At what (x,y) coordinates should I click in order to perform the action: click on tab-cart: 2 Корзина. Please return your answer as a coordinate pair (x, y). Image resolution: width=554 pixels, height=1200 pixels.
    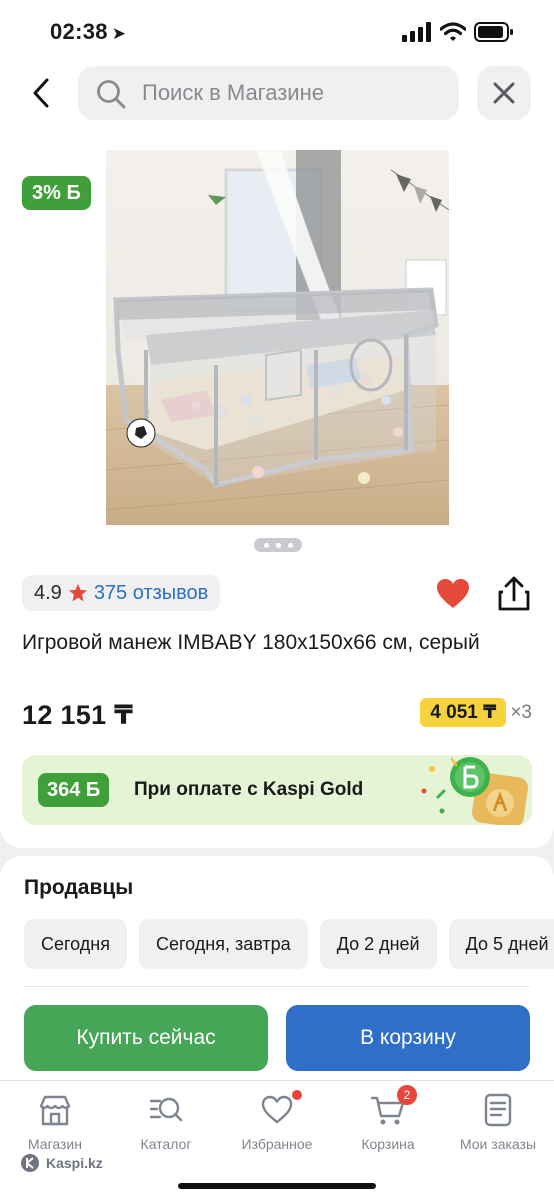
    Looking at the image, I should click on (388, 1118).